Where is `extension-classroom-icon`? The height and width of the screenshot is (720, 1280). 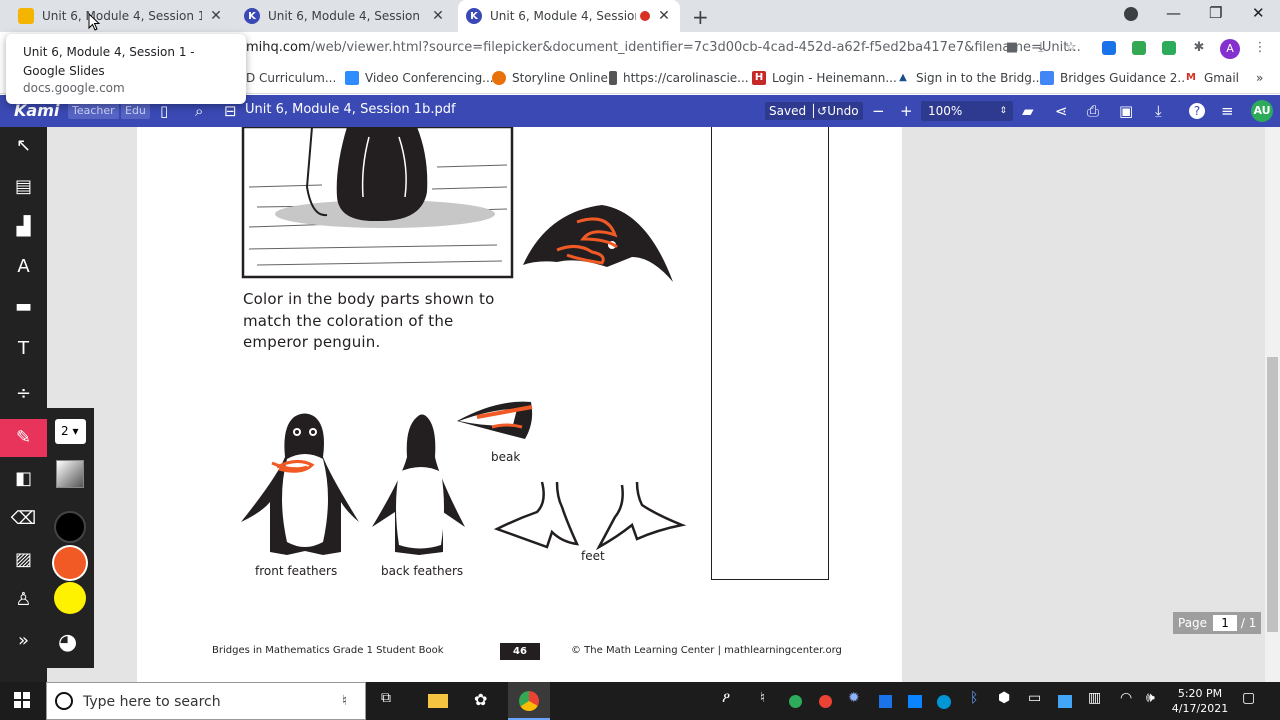 extension-classroom-icon is located at coordinates (1139, 48).